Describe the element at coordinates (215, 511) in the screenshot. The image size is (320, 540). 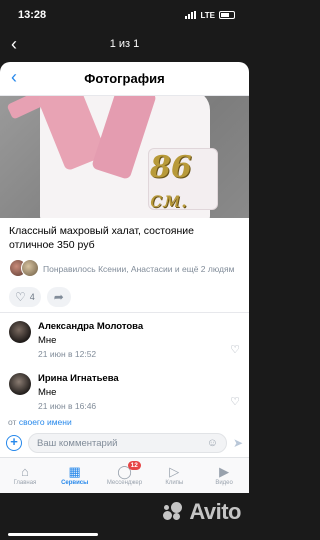
I see `avito-watermark-text: Avito` at that location.